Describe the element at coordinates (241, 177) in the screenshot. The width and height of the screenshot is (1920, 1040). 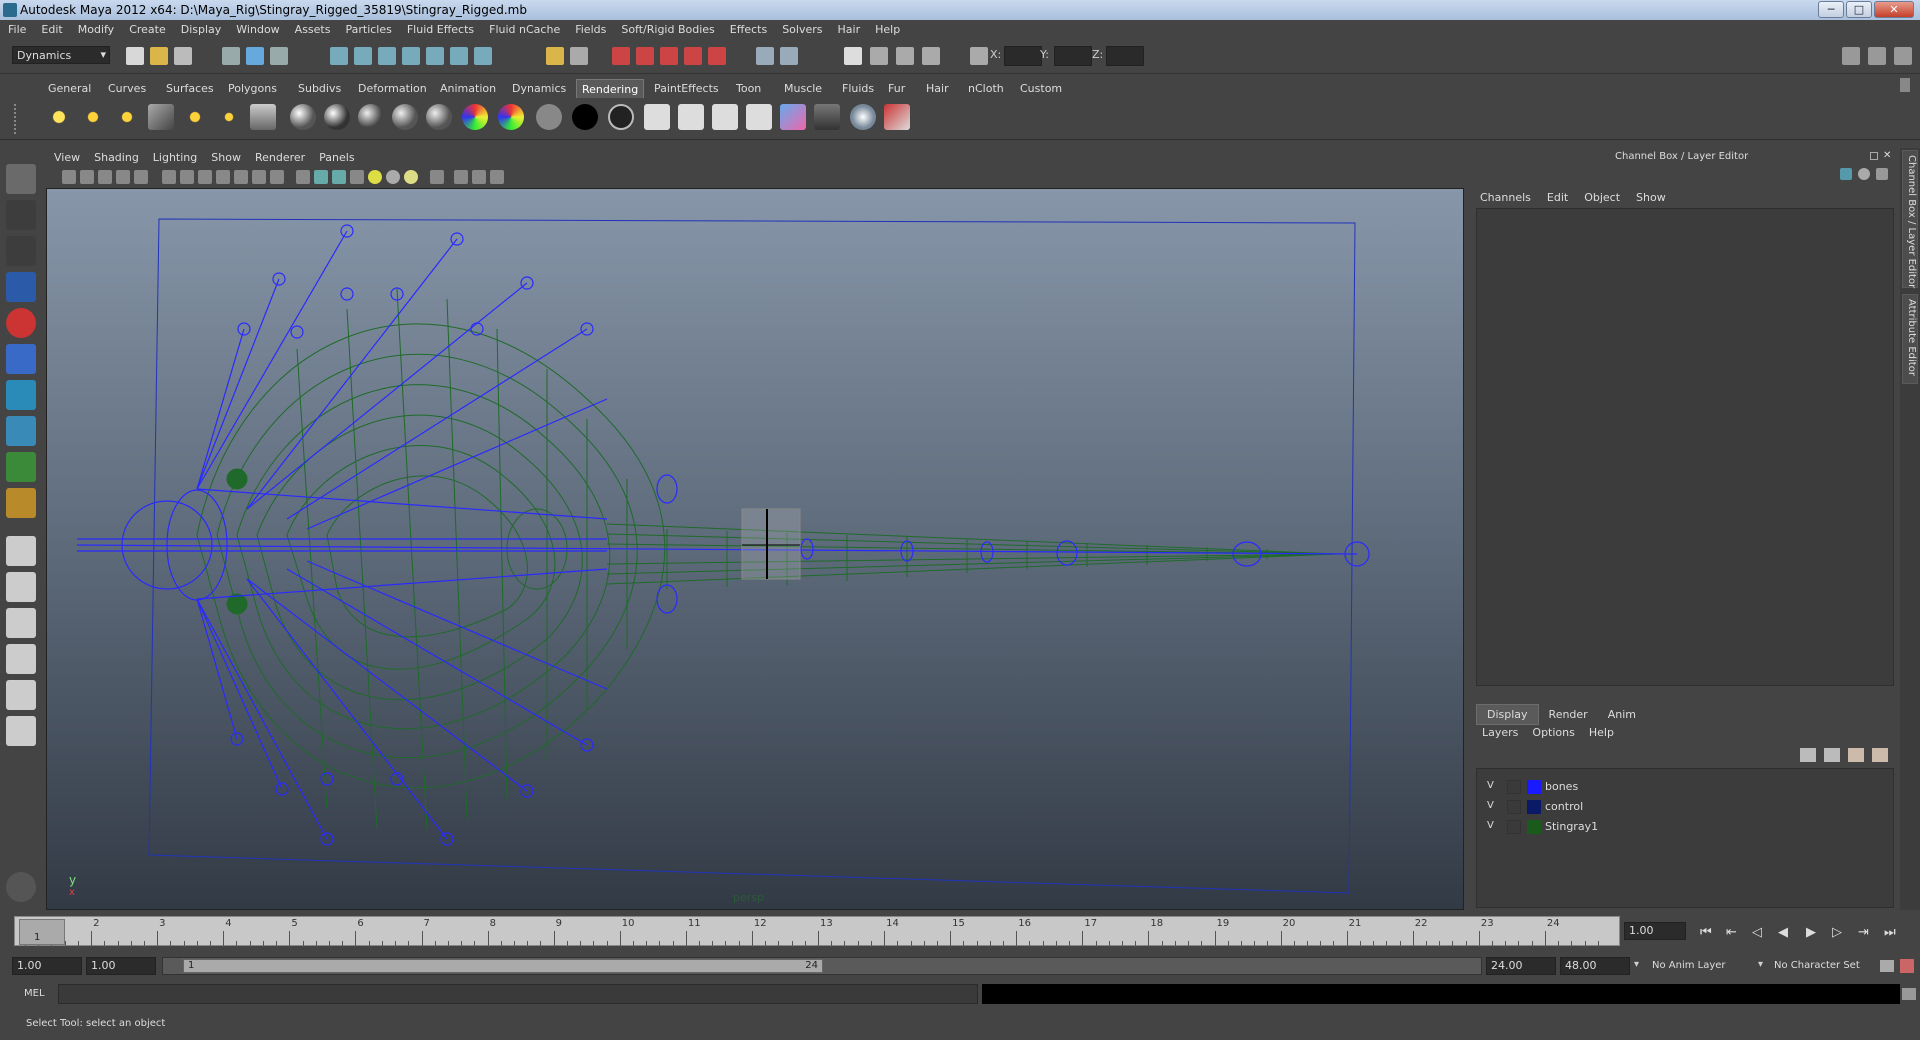
I see `field-chart-icon` at that location.